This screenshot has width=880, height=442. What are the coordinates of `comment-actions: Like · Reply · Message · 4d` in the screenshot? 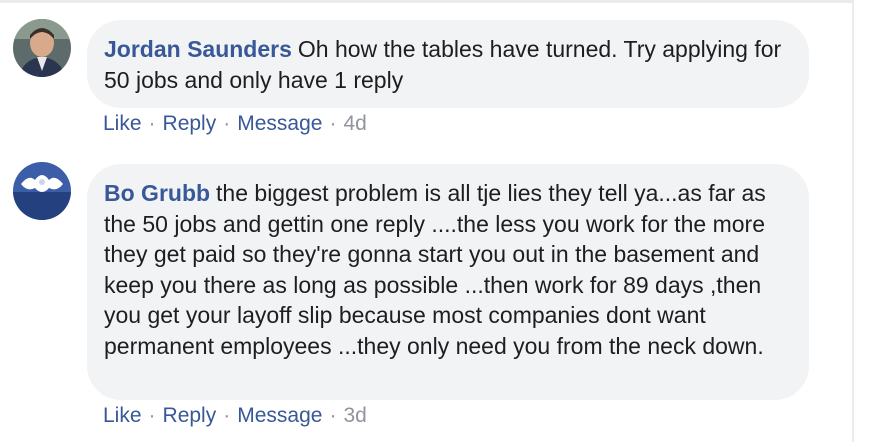 It's located at (235, 124).